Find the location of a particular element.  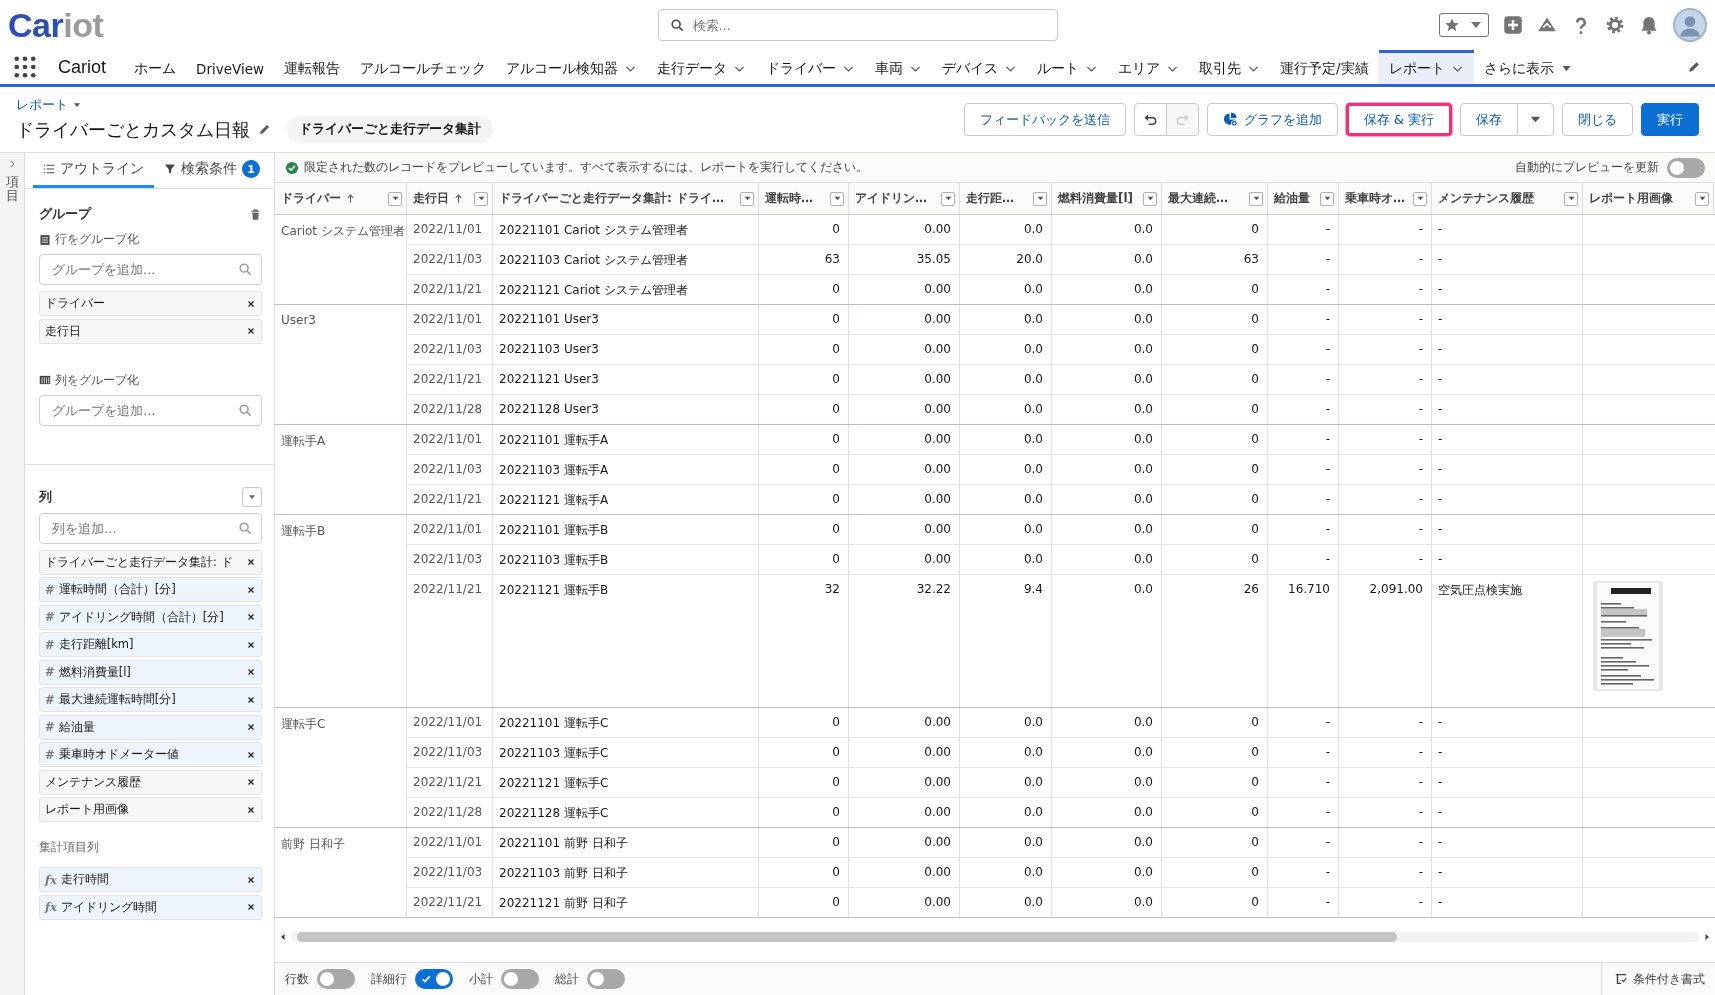

dropdown-button is located at coordinates (252, 496).